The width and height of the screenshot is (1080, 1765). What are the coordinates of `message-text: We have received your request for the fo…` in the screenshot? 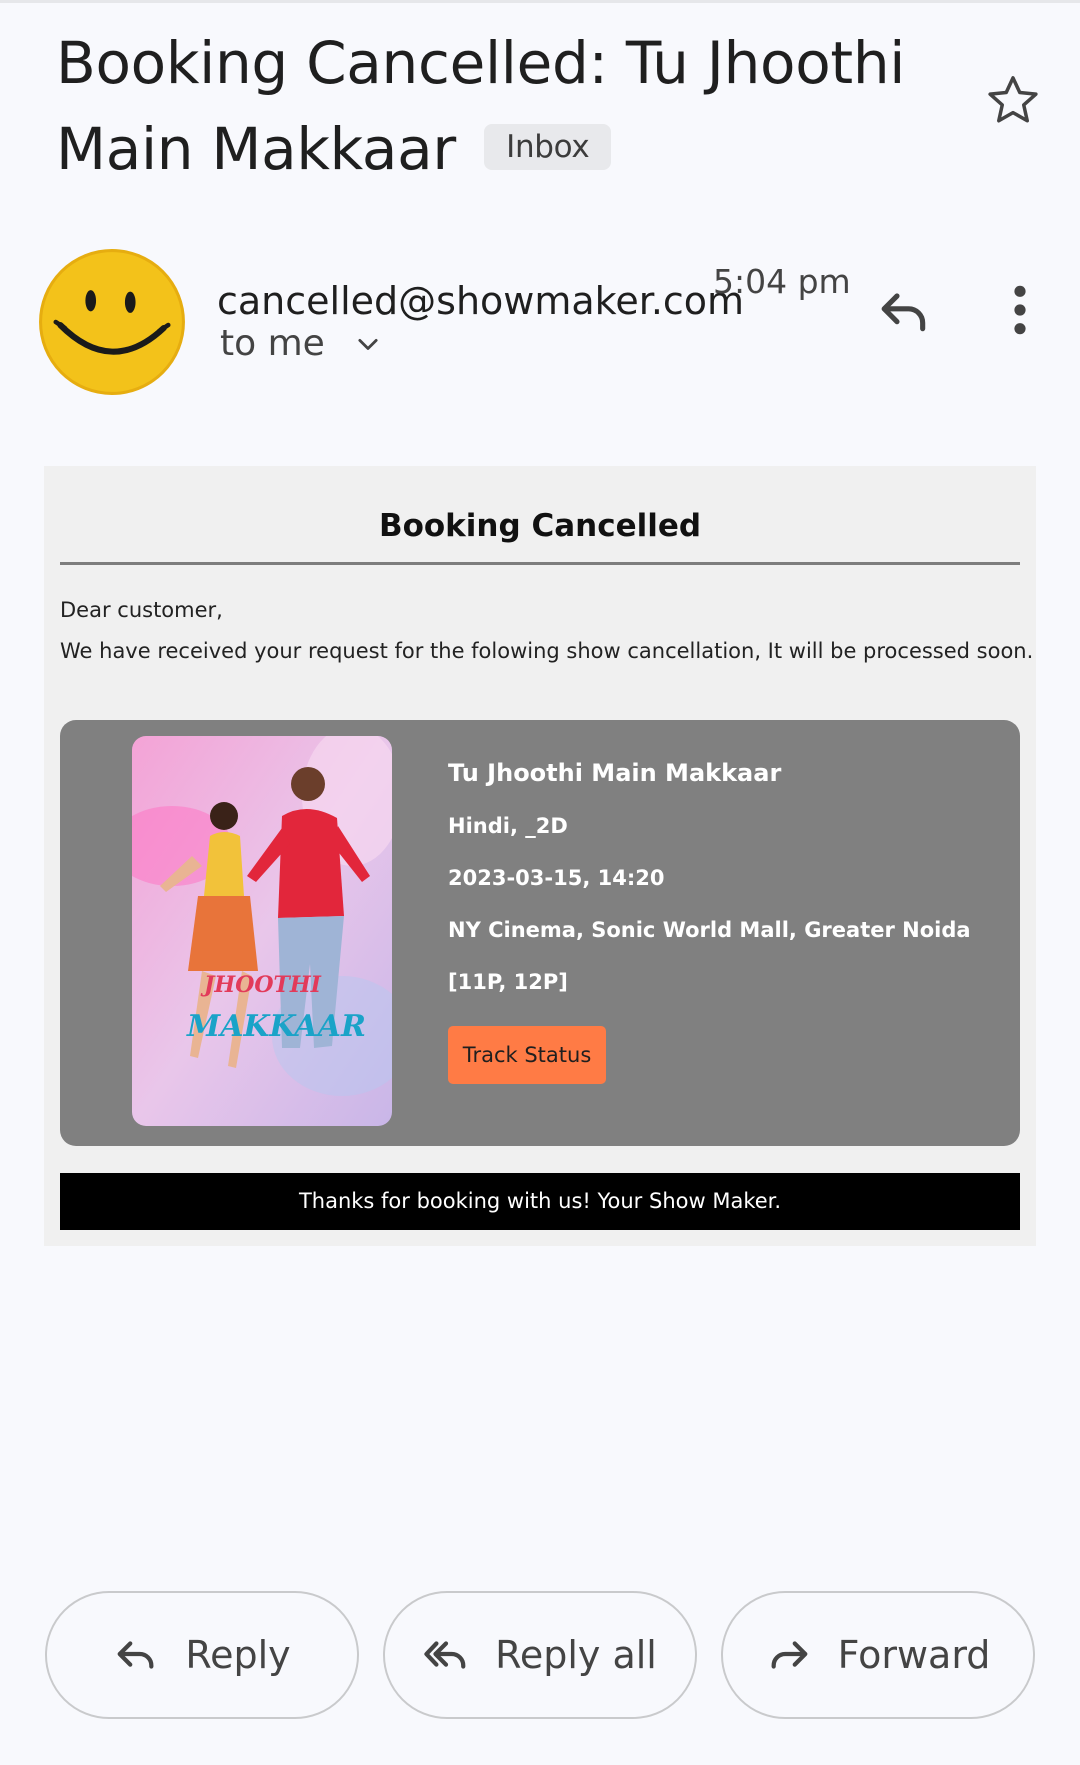 It's located at (547, 651).